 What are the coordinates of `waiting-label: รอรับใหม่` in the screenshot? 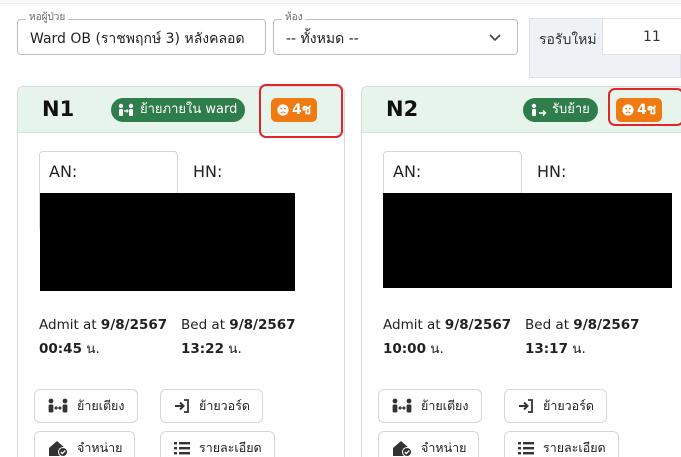 It's located at (568, 40).